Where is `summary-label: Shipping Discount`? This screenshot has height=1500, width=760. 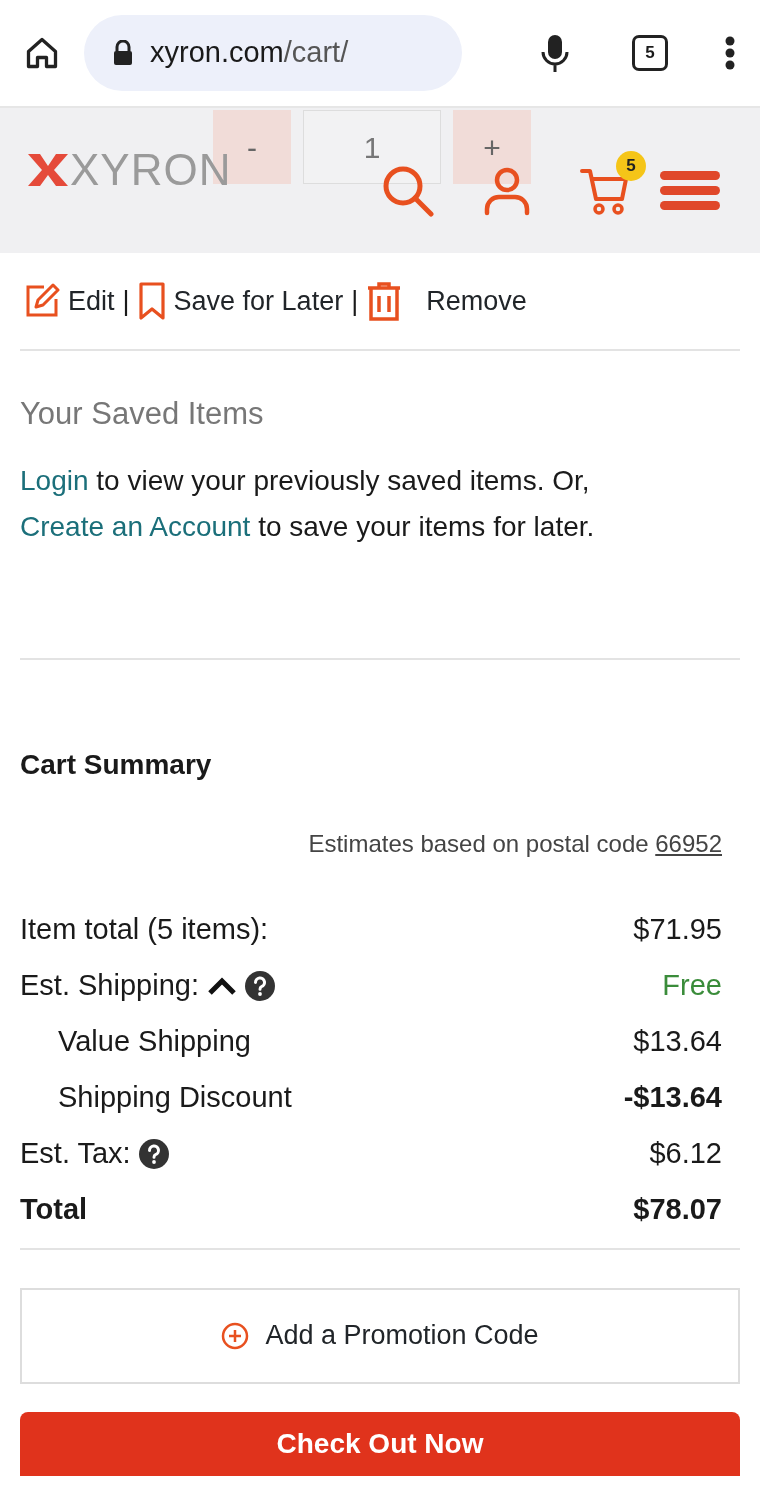 summary-label: Shipping Discount is located at coordinates (175, 1097).